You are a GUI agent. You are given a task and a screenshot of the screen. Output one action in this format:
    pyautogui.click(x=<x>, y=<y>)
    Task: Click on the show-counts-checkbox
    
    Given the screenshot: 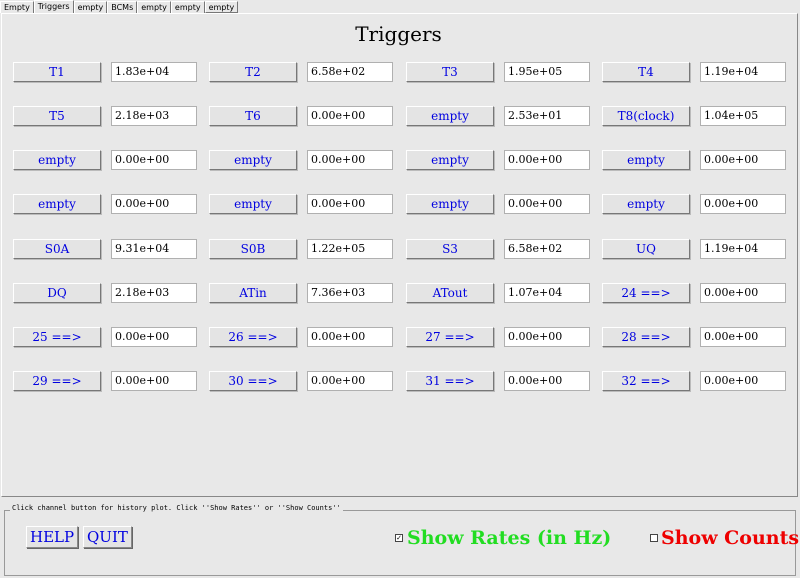 What is the action you would take?
    pyautogui.click(x=654, y=538)
    